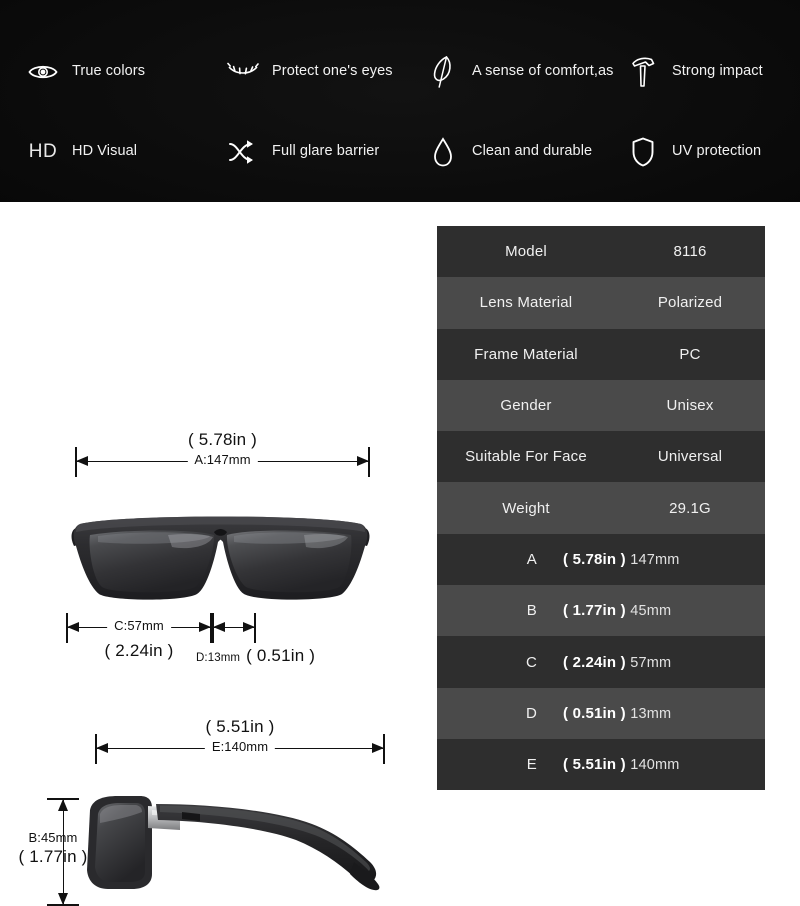 This screenshot has width=800, height=906. Describe the element at coordinates (531, 765) in the screenshot. I see `spec-key: E` at that location.